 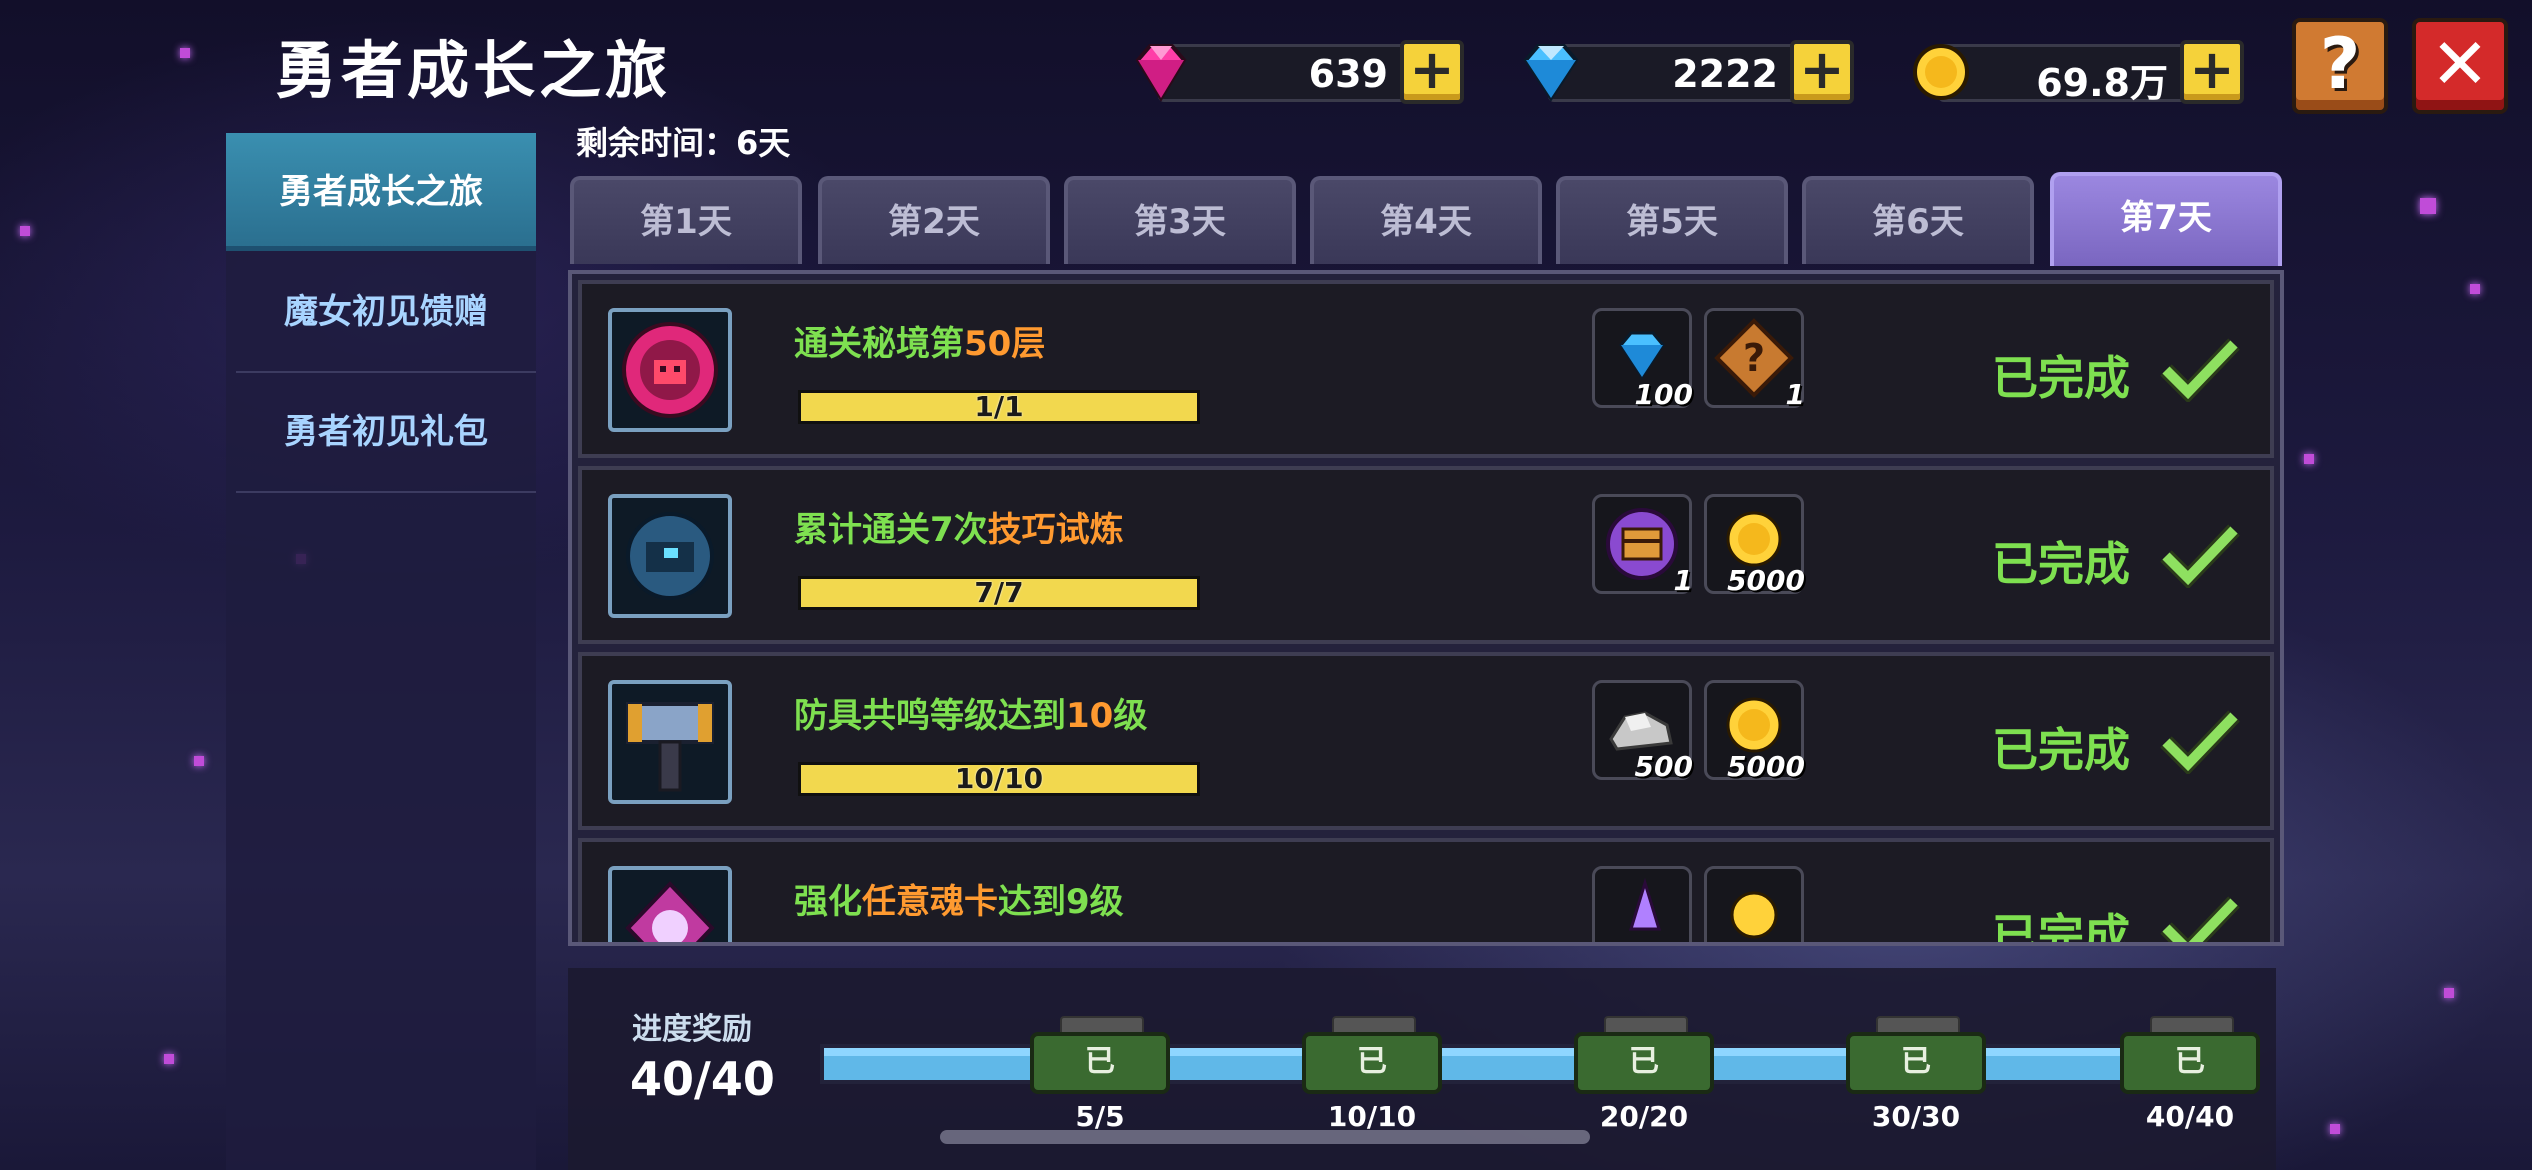 I want to click on gold-amount: 69.8万, so click(x=2102, y=83).